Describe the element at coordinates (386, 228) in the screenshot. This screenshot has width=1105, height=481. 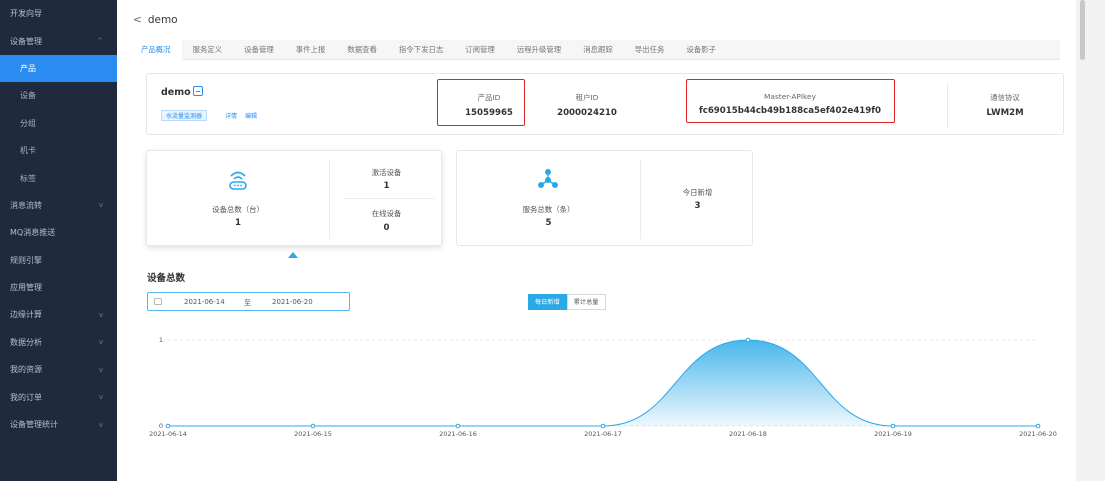
I see `online-devices-value: 0` at that location.